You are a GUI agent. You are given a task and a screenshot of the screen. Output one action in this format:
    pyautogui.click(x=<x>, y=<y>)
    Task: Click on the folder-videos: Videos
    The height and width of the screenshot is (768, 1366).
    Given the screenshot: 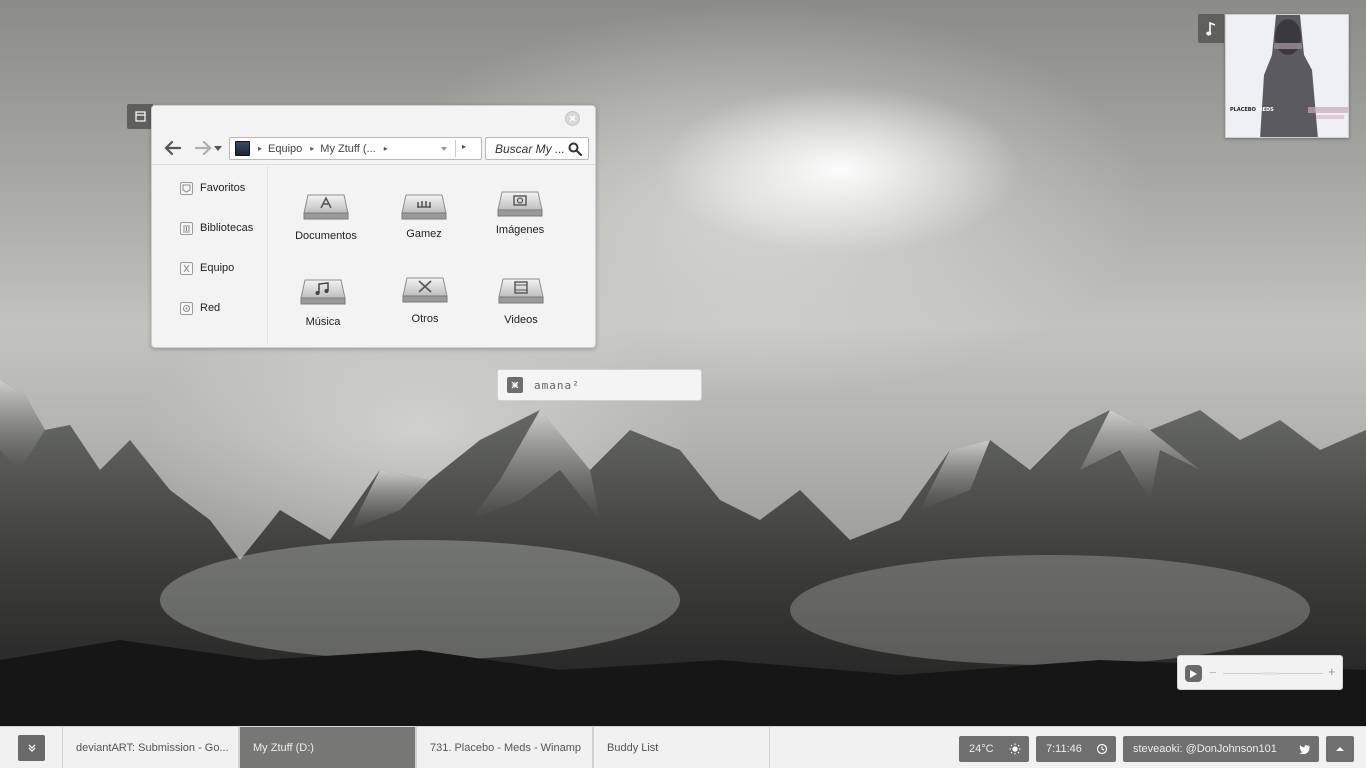 What is the action you would take?
    pyautogui.click(x=521, y=300)
    